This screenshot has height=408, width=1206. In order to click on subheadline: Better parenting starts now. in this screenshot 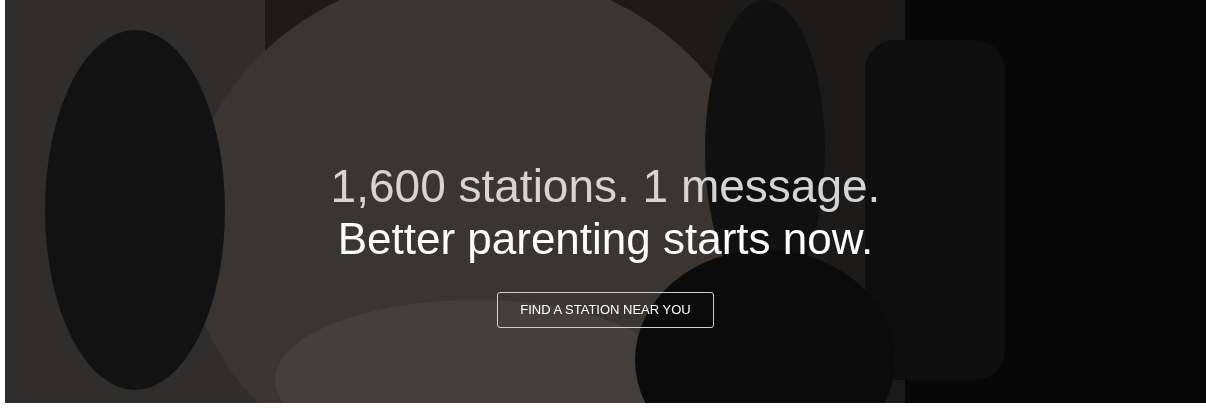, I will do `click(605, 239)`.